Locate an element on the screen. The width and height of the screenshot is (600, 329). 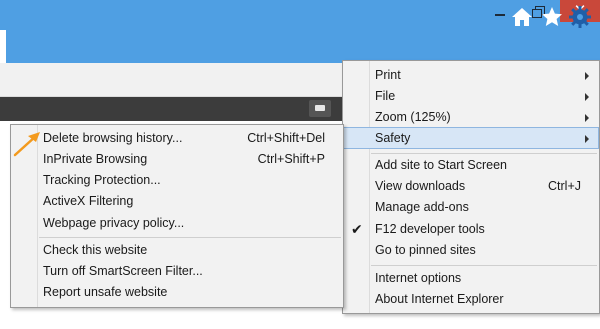
feedback-icon is located at coordinates (320, 108).